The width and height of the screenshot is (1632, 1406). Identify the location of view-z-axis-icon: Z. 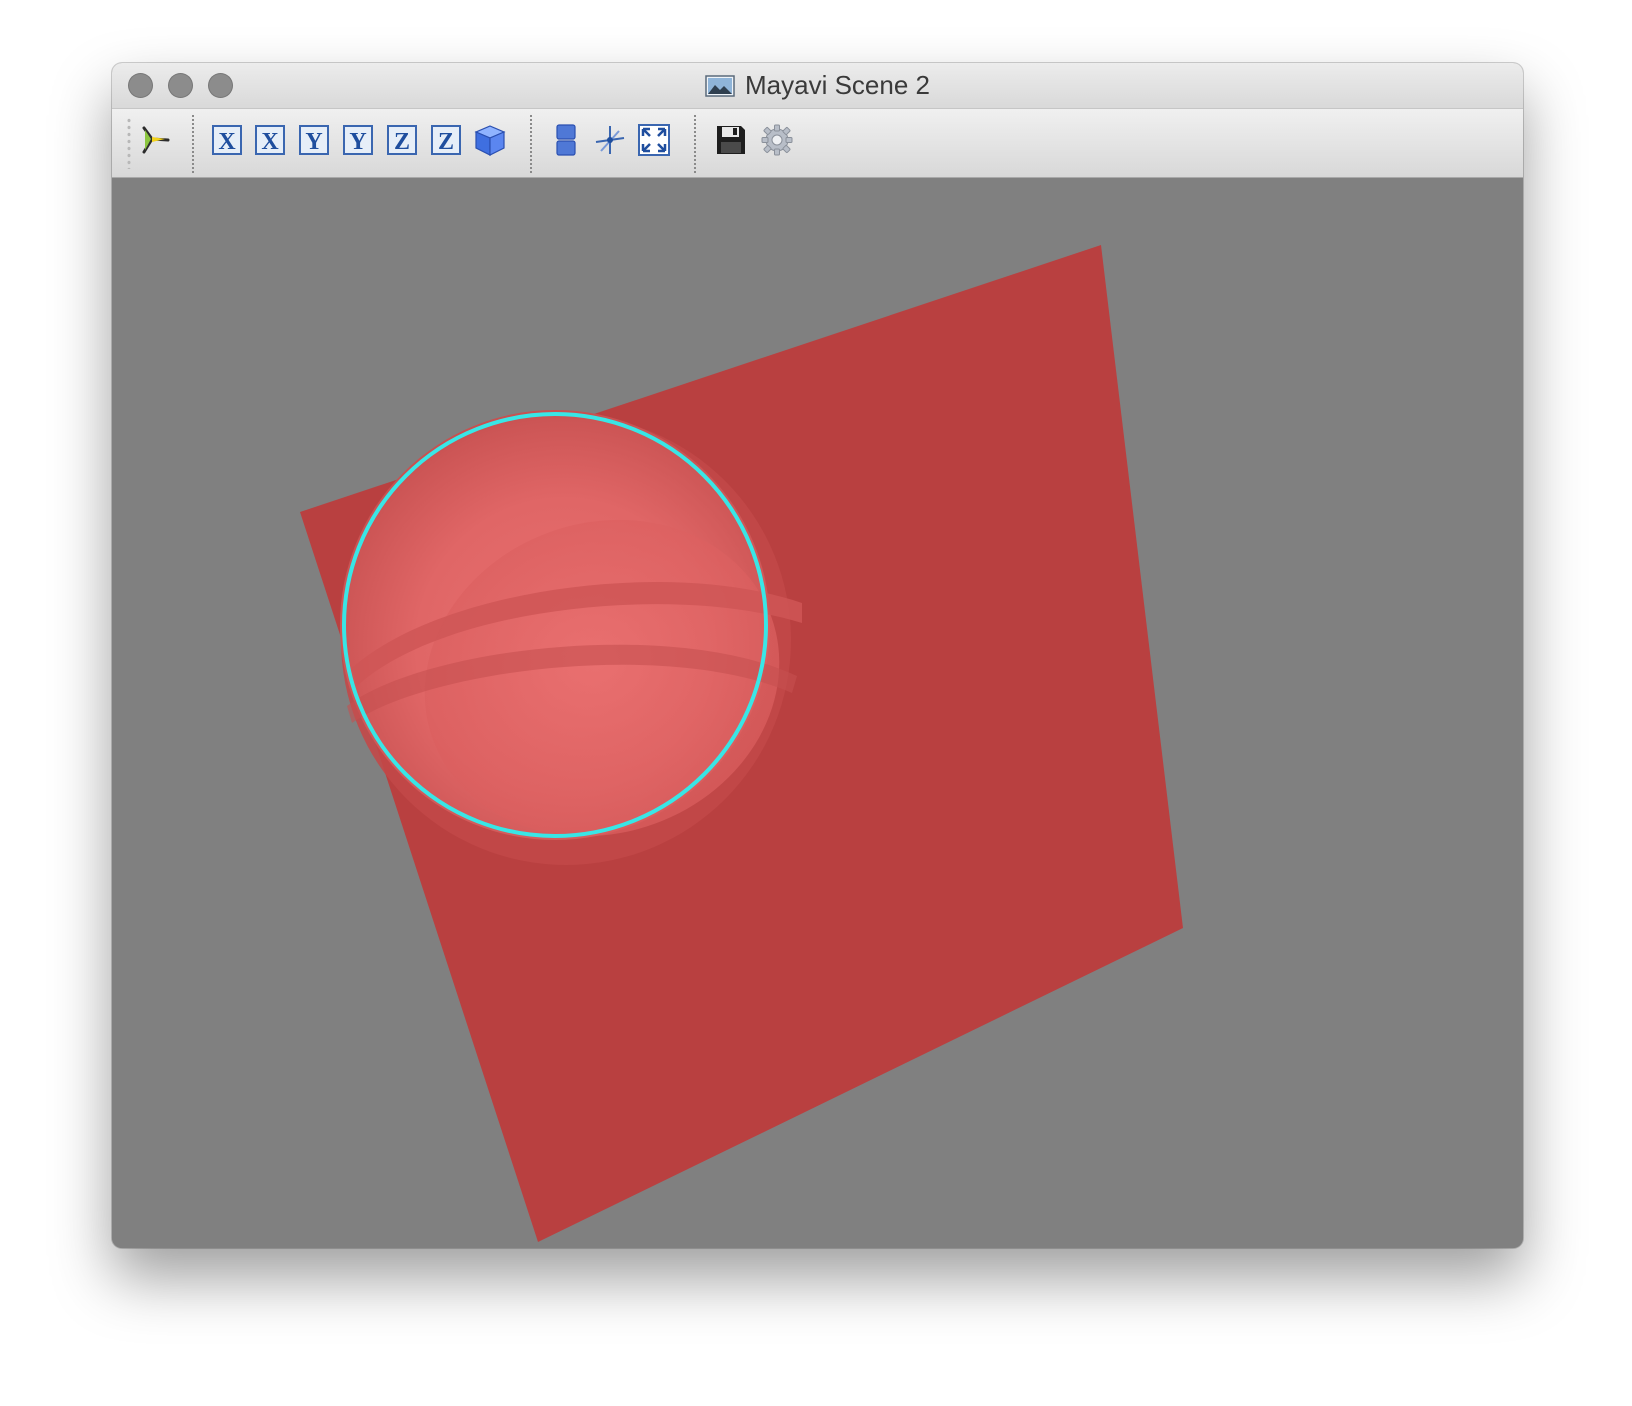
(402, 140).